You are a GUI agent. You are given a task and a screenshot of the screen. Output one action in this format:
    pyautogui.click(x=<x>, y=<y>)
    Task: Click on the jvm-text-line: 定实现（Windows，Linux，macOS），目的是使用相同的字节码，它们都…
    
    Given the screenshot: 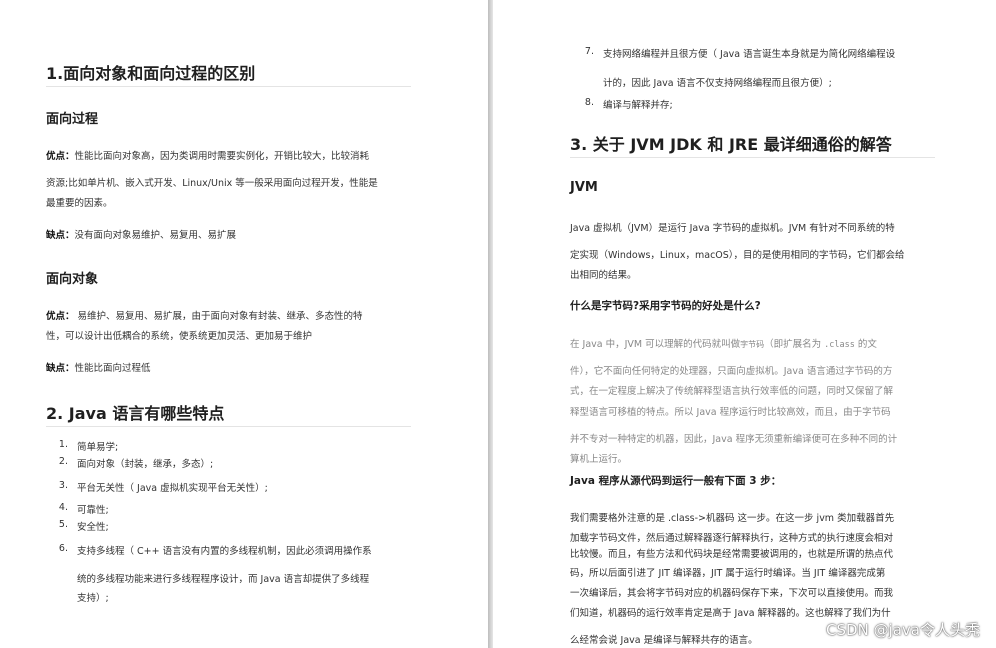 What is the action you would take?
    pyautogui.click(x=737, y=255)
    